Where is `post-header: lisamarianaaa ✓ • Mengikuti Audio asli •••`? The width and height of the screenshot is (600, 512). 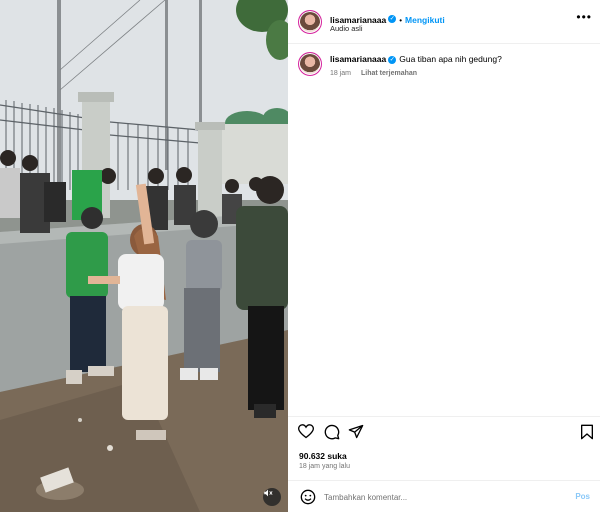
post-header: lisamarianaaa ✓ • Mengikuti Audio asli ••• is located at coordinates (444, 22).